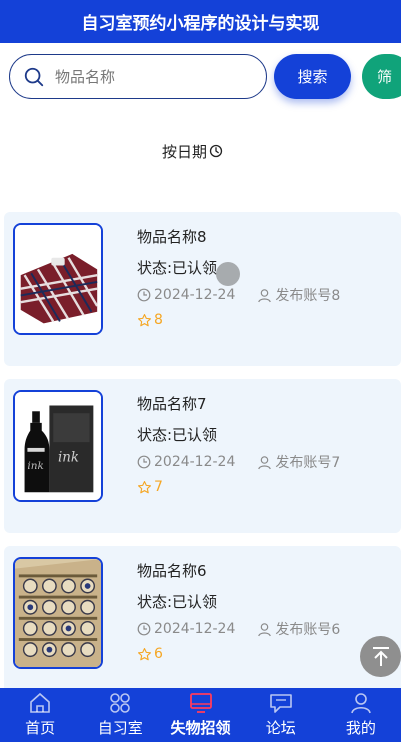 The height and width of the screenshot is (742, 401). What do you see at coordinates (200, 728) in the screenshot?
I see `tab-label: 失物招领` at bounding box center [200, 728].